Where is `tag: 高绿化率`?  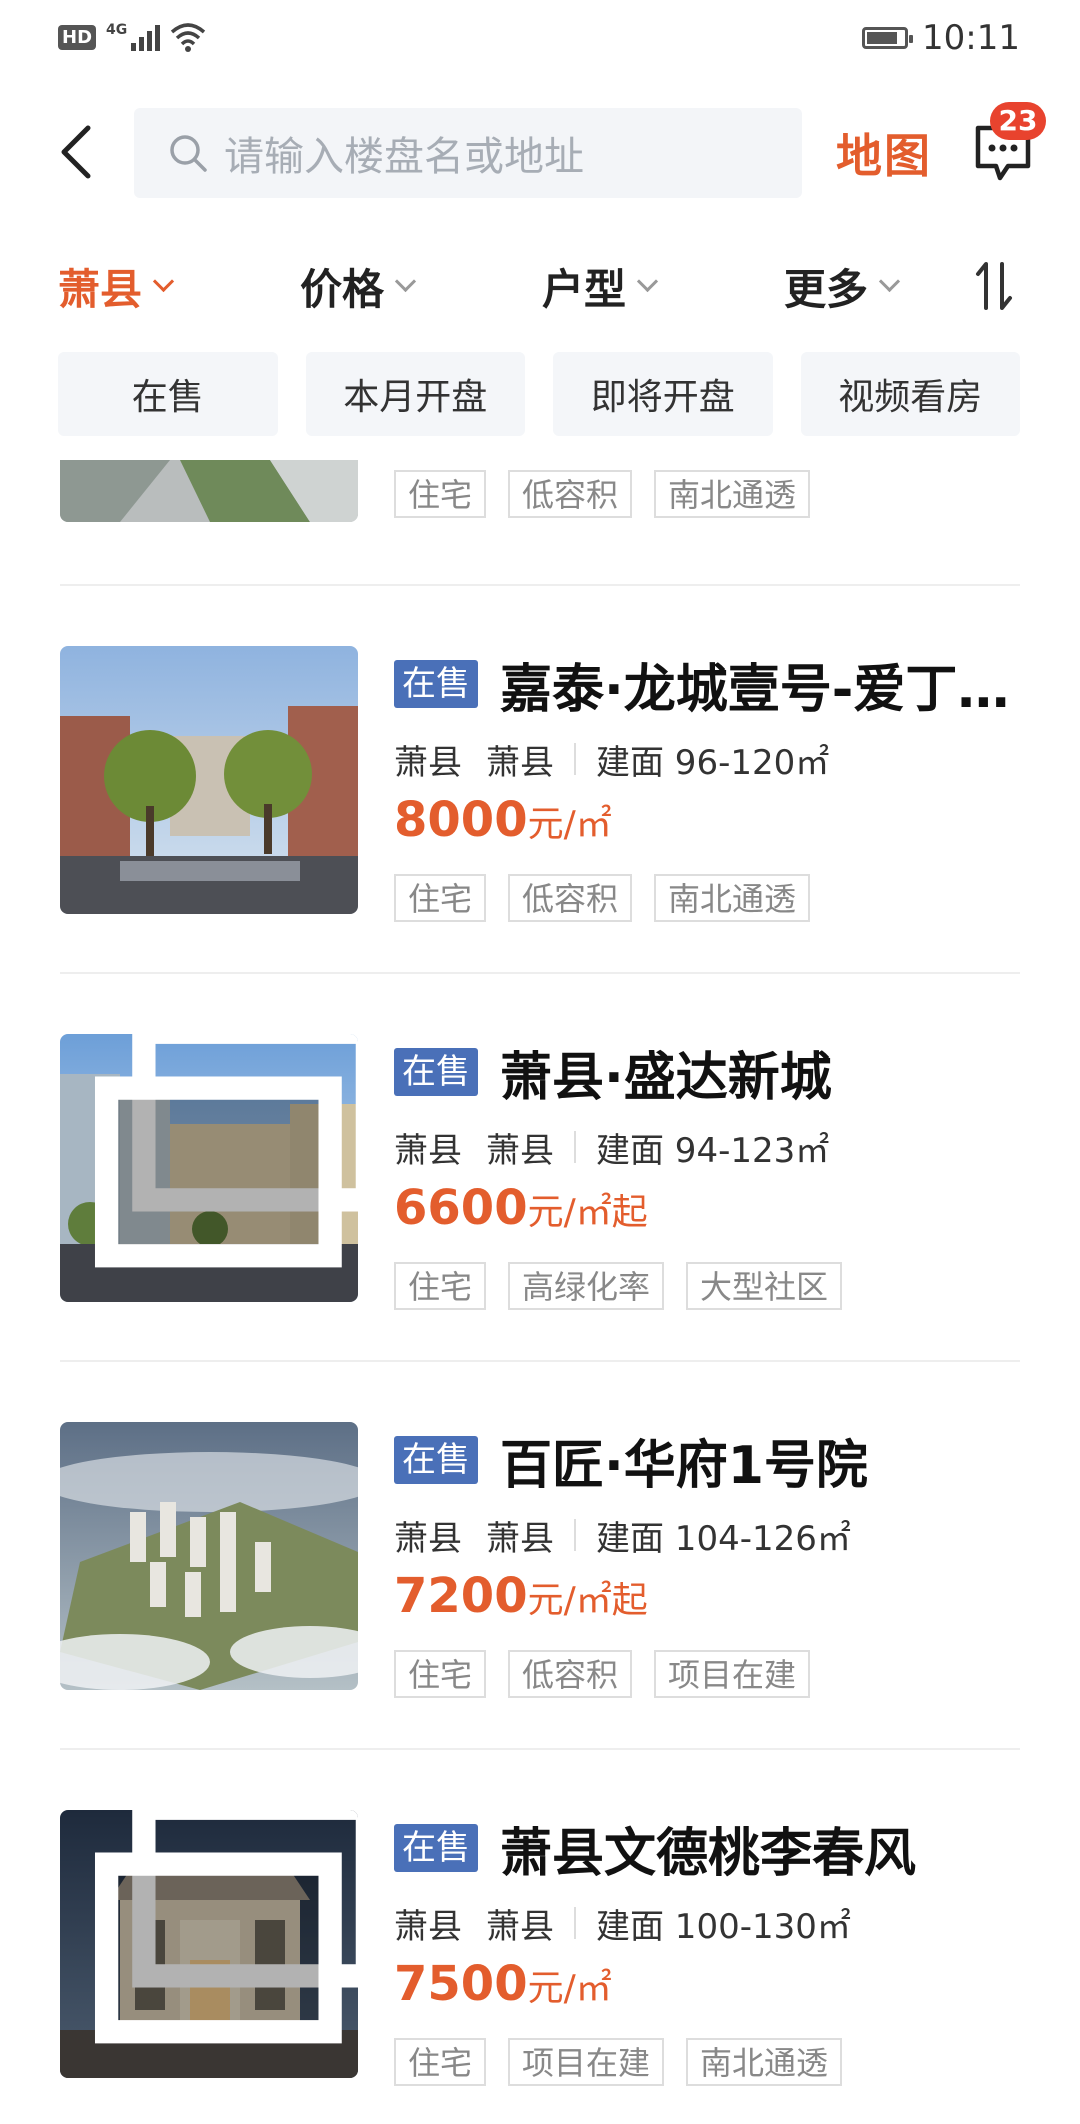
tag: 高绿化率 is located at coordinates (586, 1286).